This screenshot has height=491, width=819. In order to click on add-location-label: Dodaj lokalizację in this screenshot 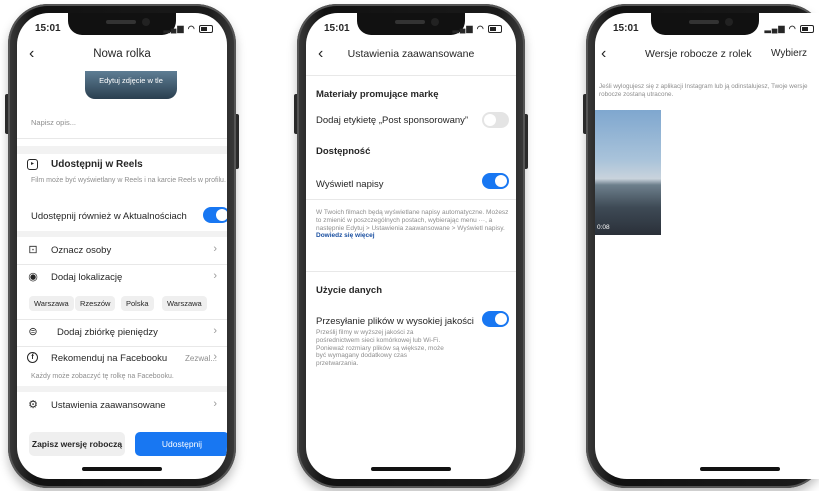, I will do `click(86, 277)`.